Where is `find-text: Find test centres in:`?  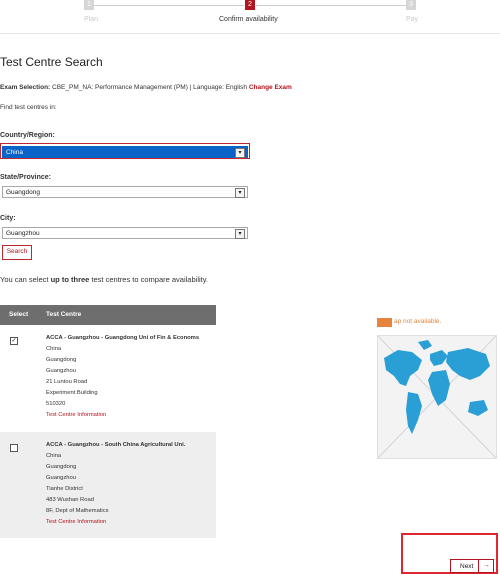
find-text: Find test centres in: is located at coordinates (28, 107).